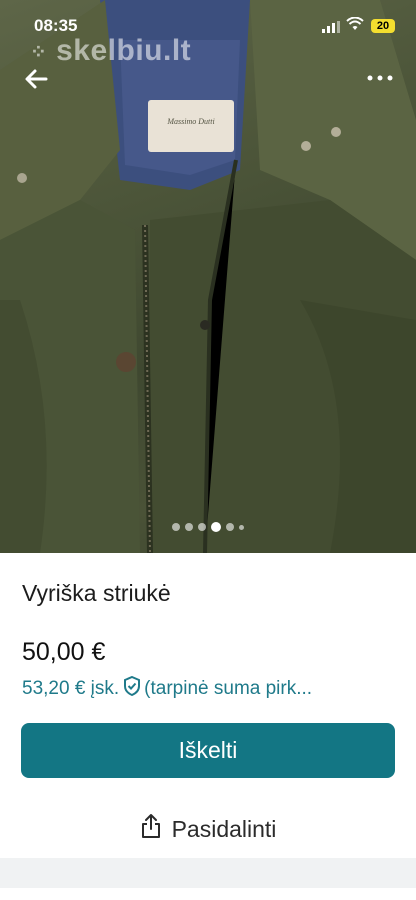  What do you see at coordinates (190, 121) in the screenshot?
I see `svg-text: Massimo Dutti` at bounding box center [190, 121].